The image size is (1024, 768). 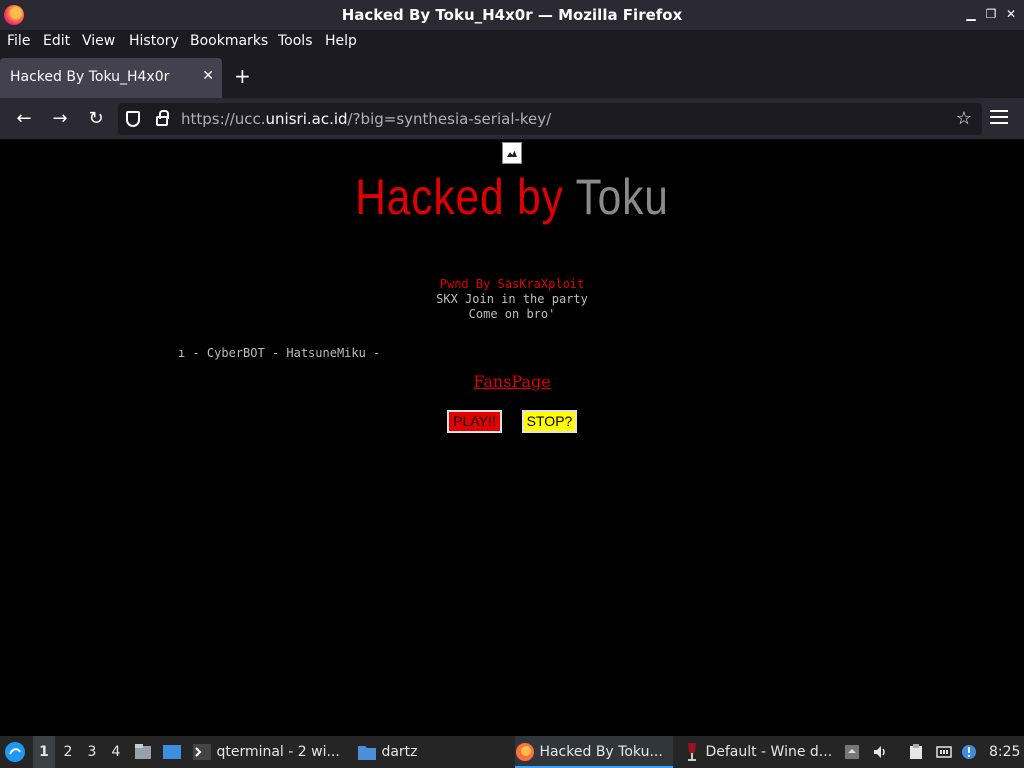 I want to click on tab-hacked-by-toku: Hacked By Toku_H4x0r ✕, so click(x=111, y=78).